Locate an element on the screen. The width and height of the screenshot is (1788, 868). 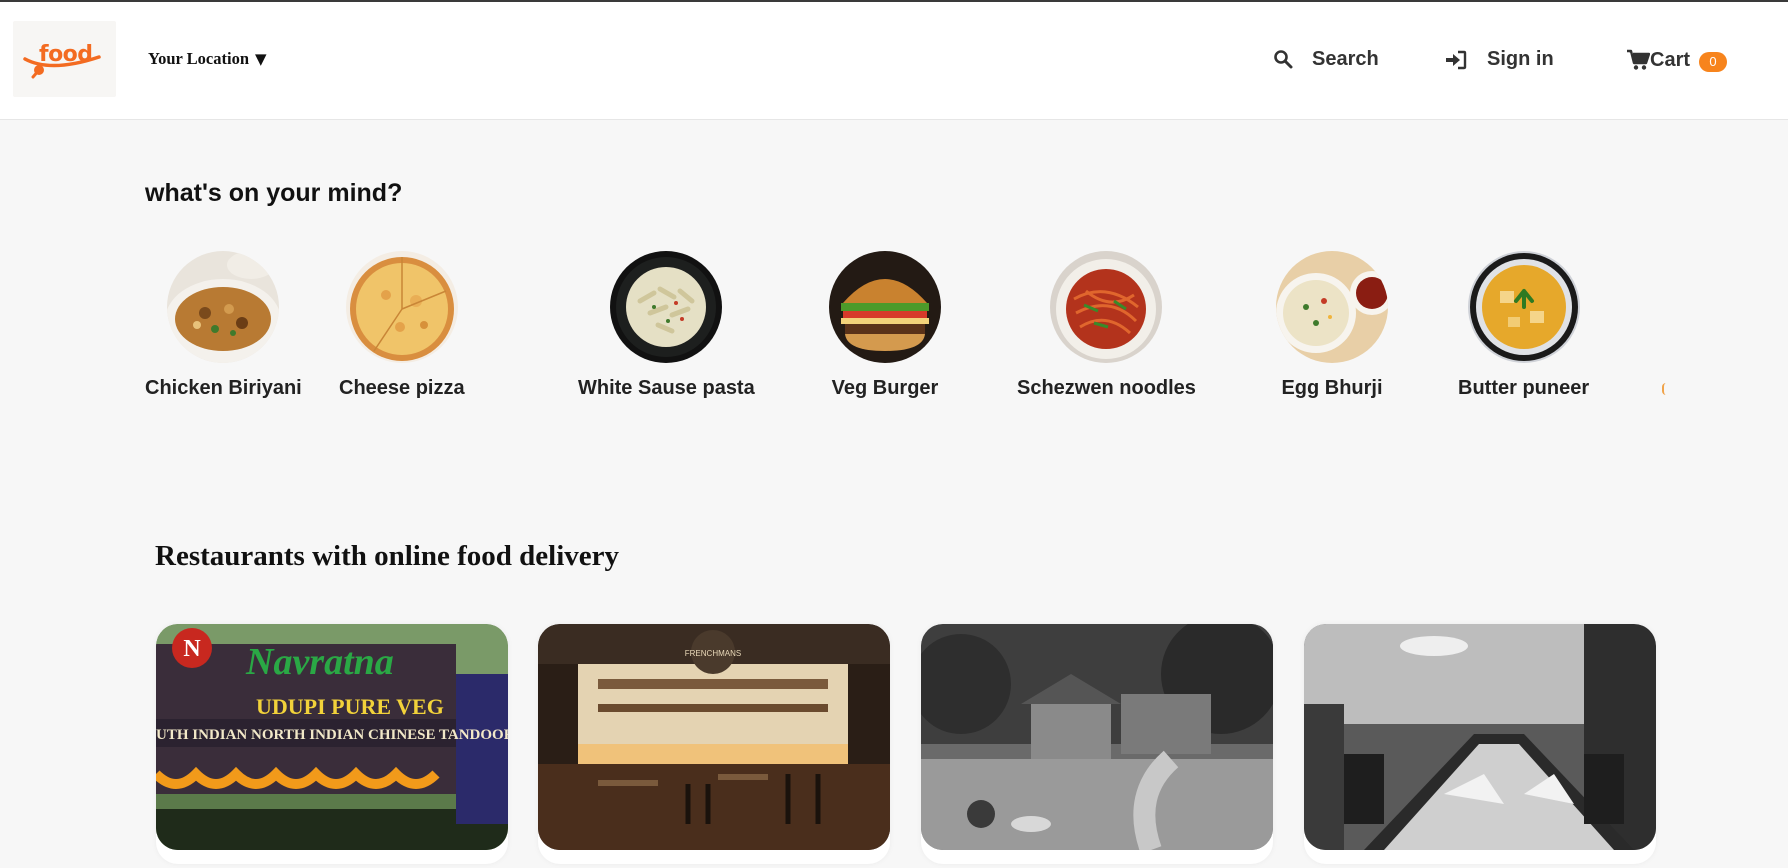
location-selector: Your Location ▼ is located at coordinates (207, 59).